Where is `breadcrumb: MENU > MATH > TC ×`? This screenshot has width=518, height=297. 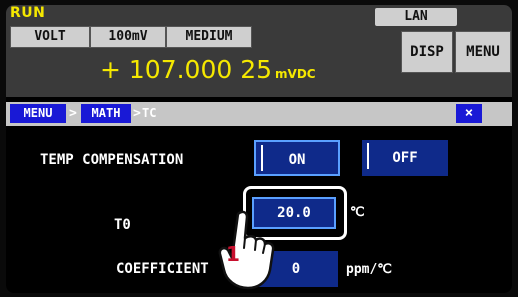 breadcrumb: MENU > MATH > TC × is located at coordinates (259, 114).